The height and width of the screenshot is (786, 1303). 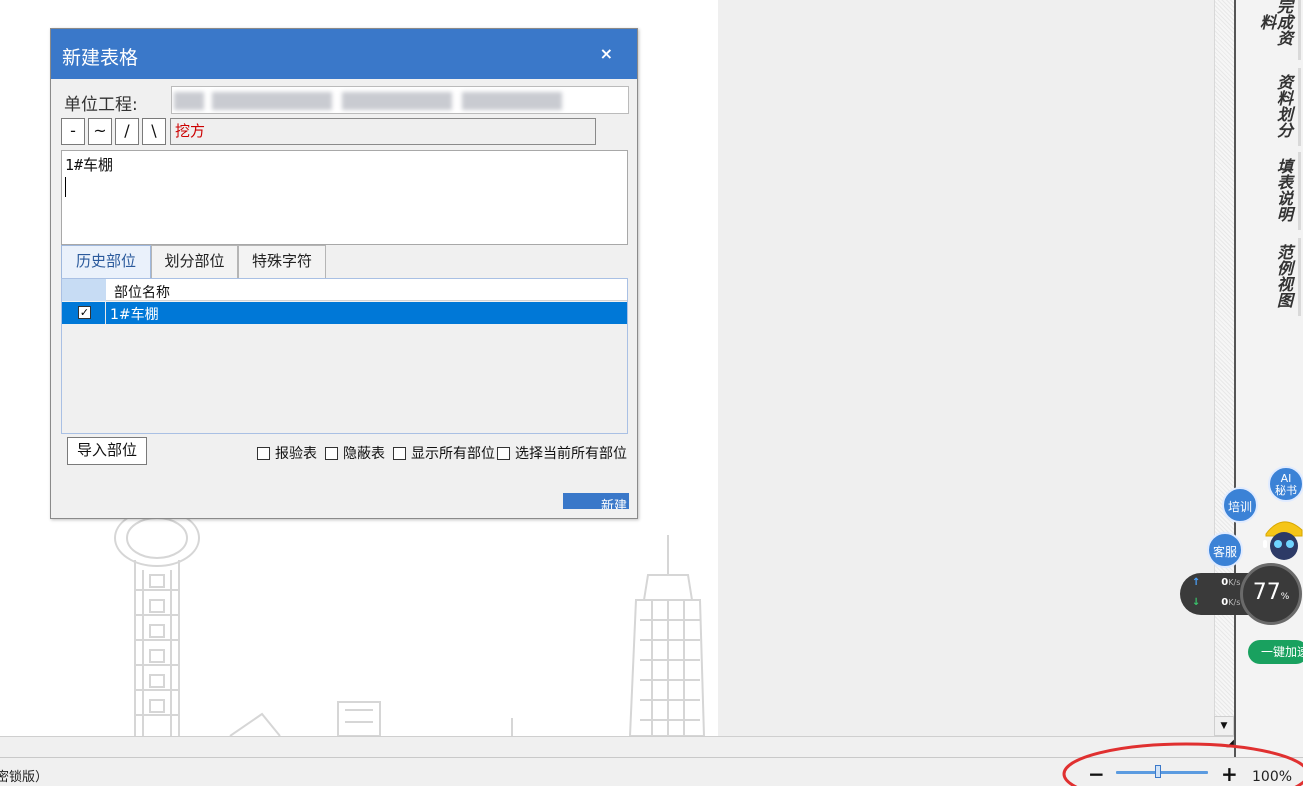 I want to click on text-caret, so click(x=65, y=187).